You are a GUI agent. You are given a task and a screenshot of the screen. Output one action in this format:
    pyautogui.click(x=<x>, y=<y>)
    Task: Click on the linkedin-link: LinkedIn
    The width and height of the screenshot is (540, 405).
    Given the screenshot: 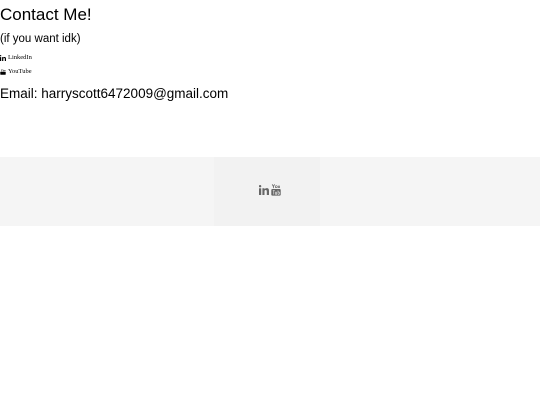 What is the action you would take?
    pyautogui.click(x=16, y=58)
    